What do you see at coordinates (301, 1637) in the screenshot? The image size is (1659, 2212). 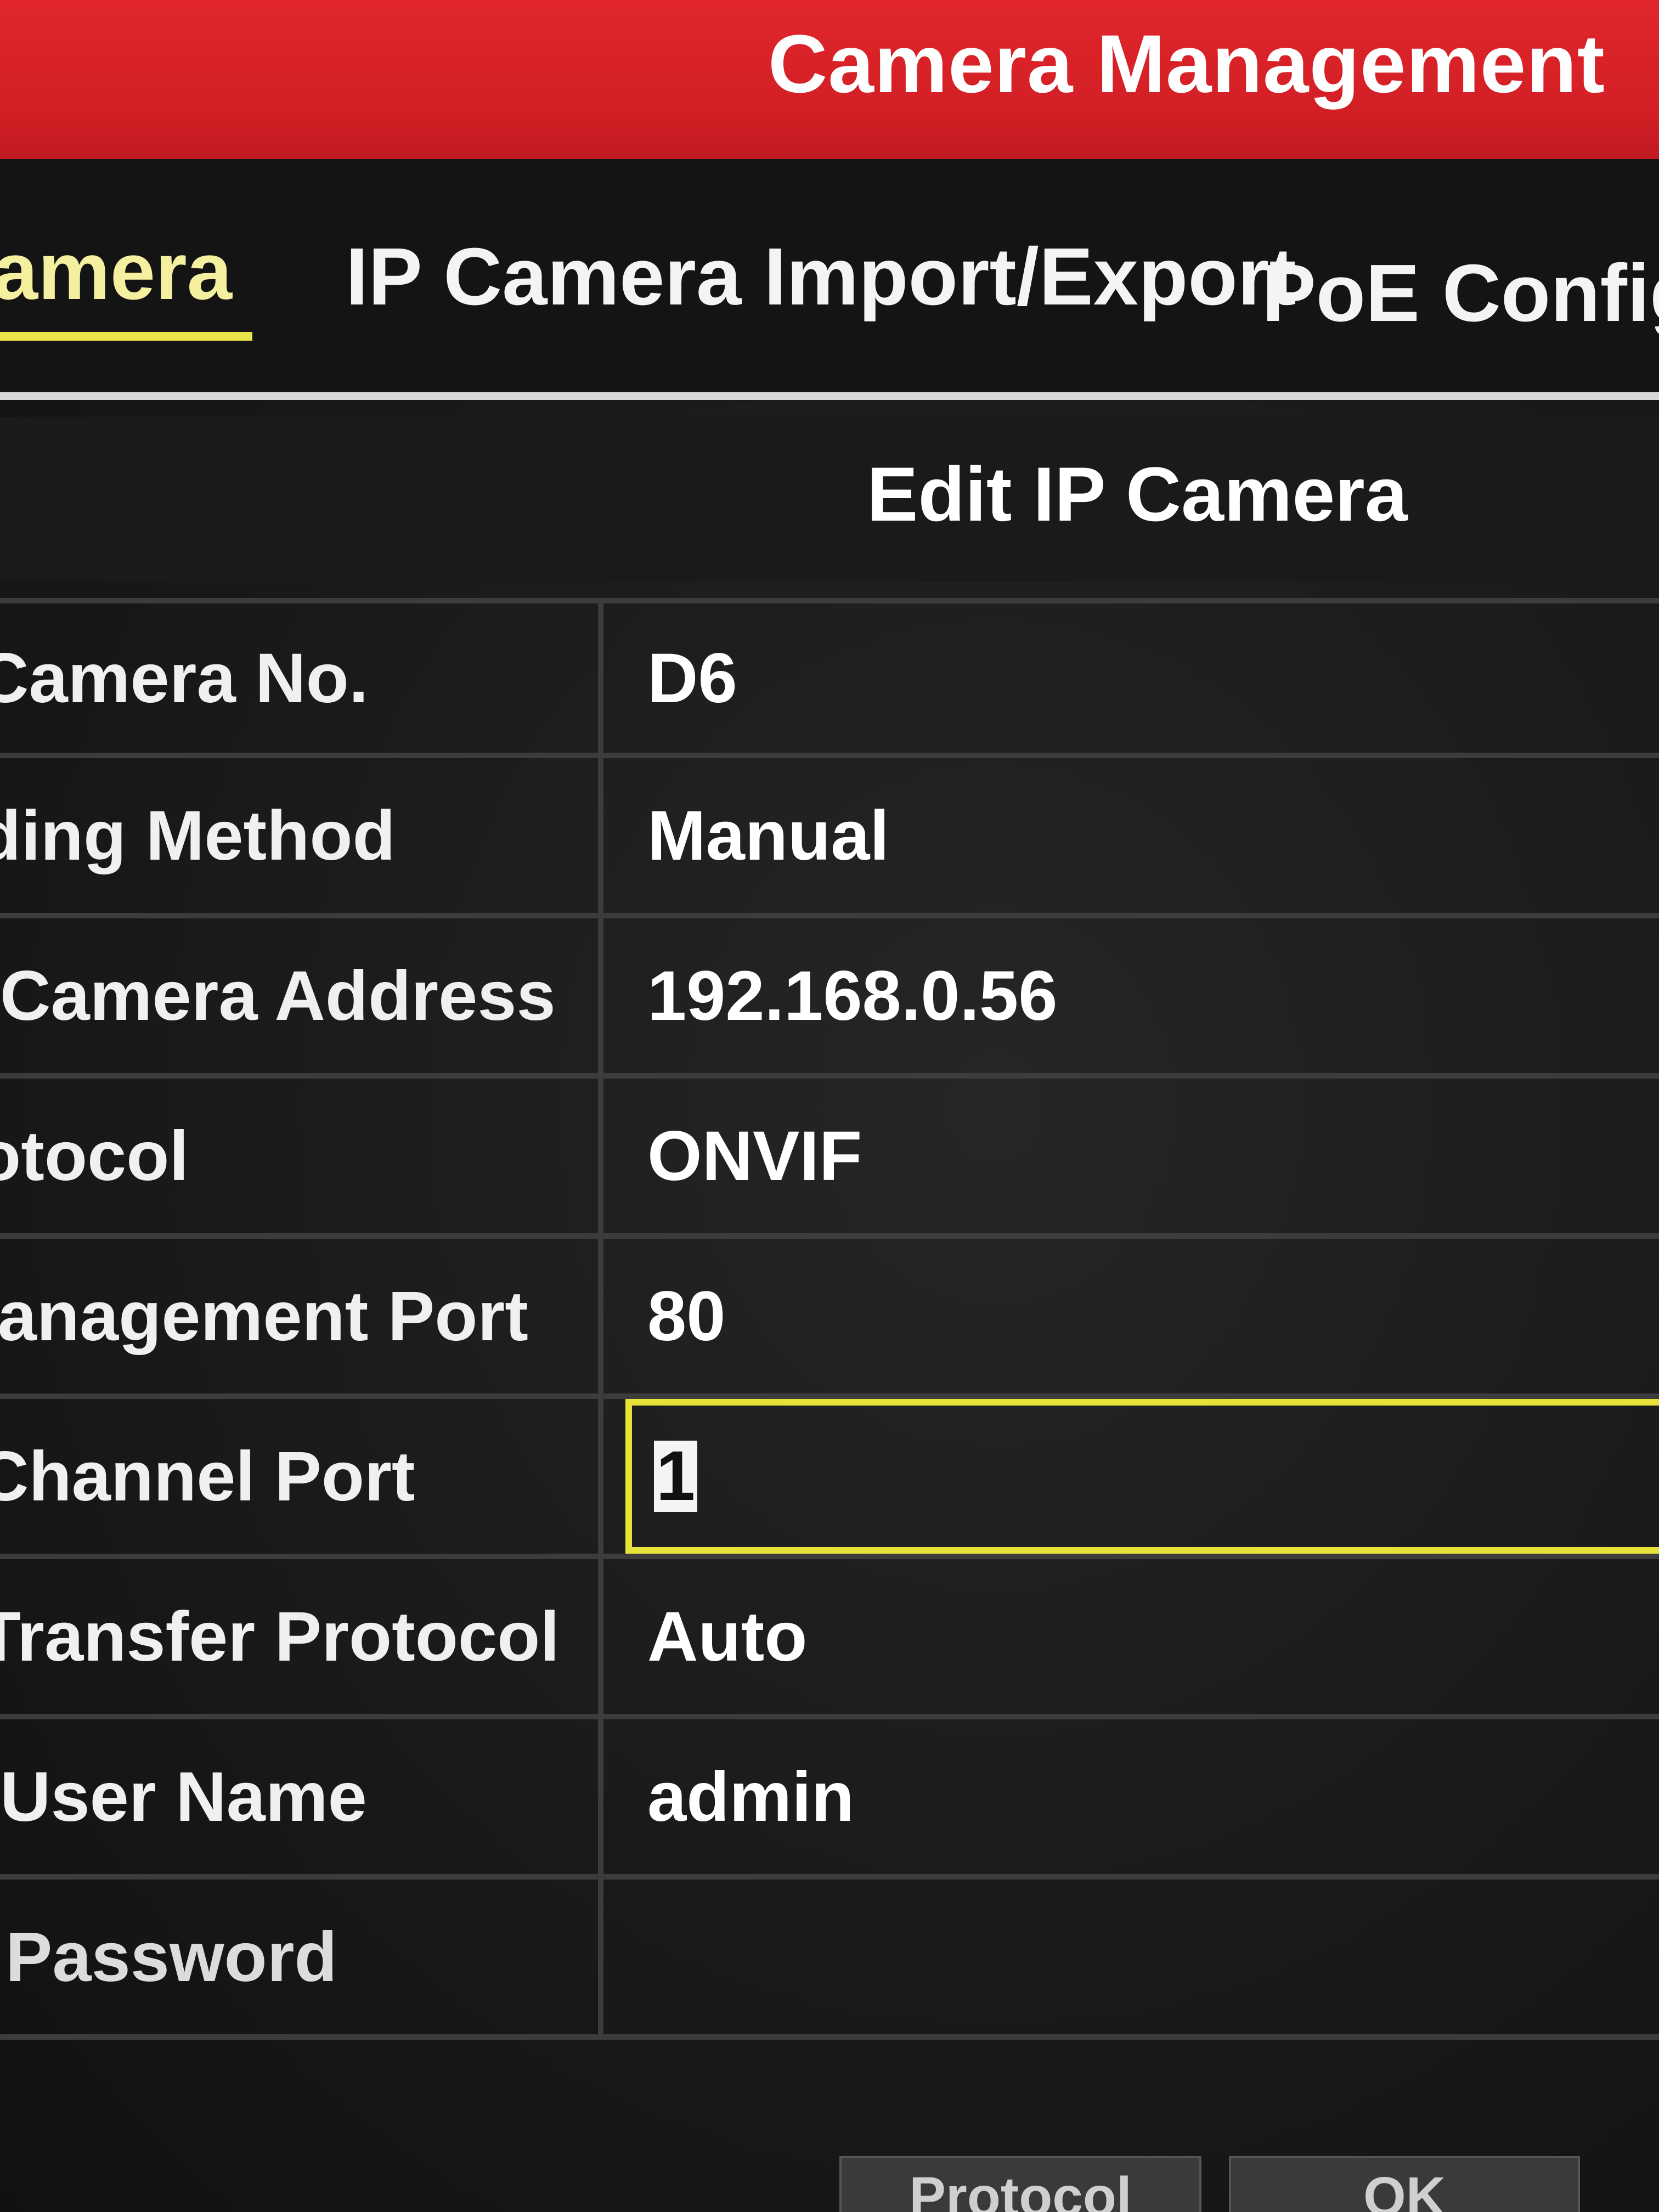 I see `field-label: Transfer Protocol` at bounding box center [301, 1637].